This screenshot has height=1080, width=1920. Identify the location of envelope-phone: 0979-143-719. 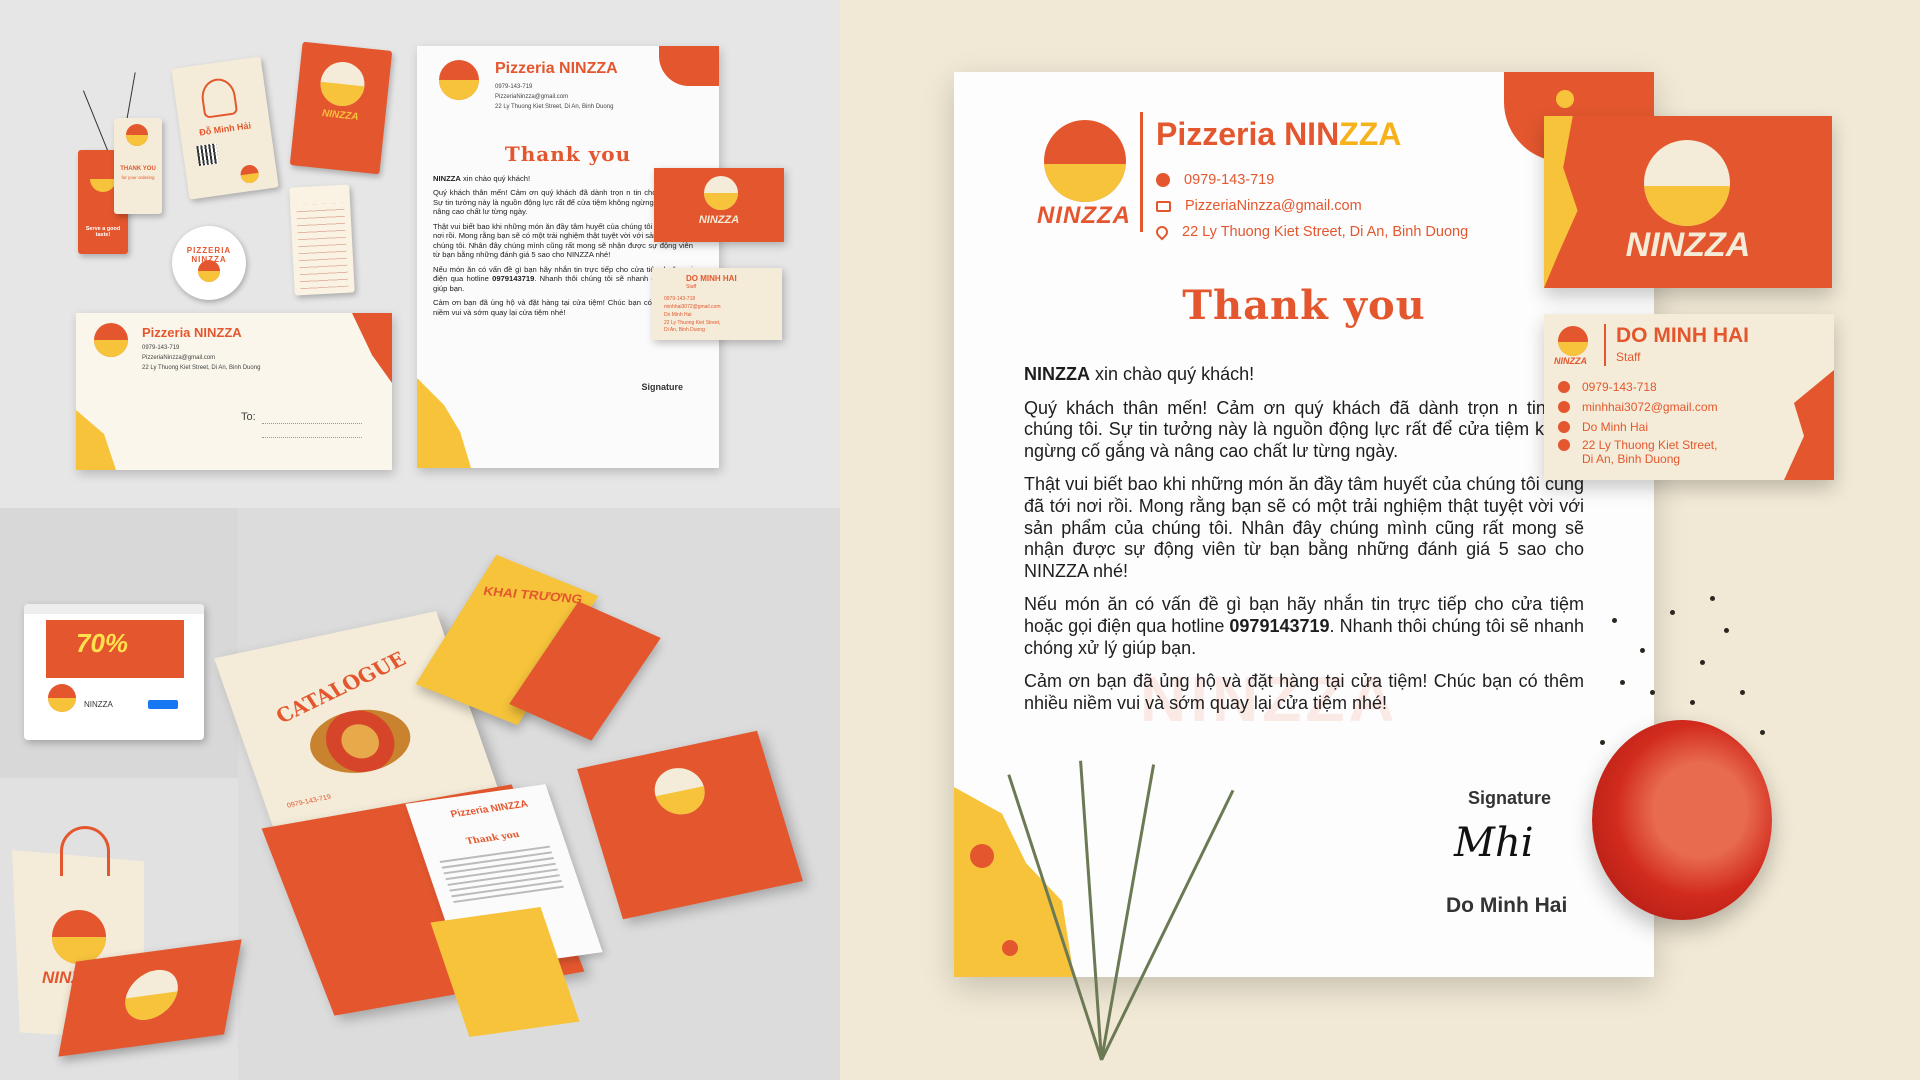
(161, 348).